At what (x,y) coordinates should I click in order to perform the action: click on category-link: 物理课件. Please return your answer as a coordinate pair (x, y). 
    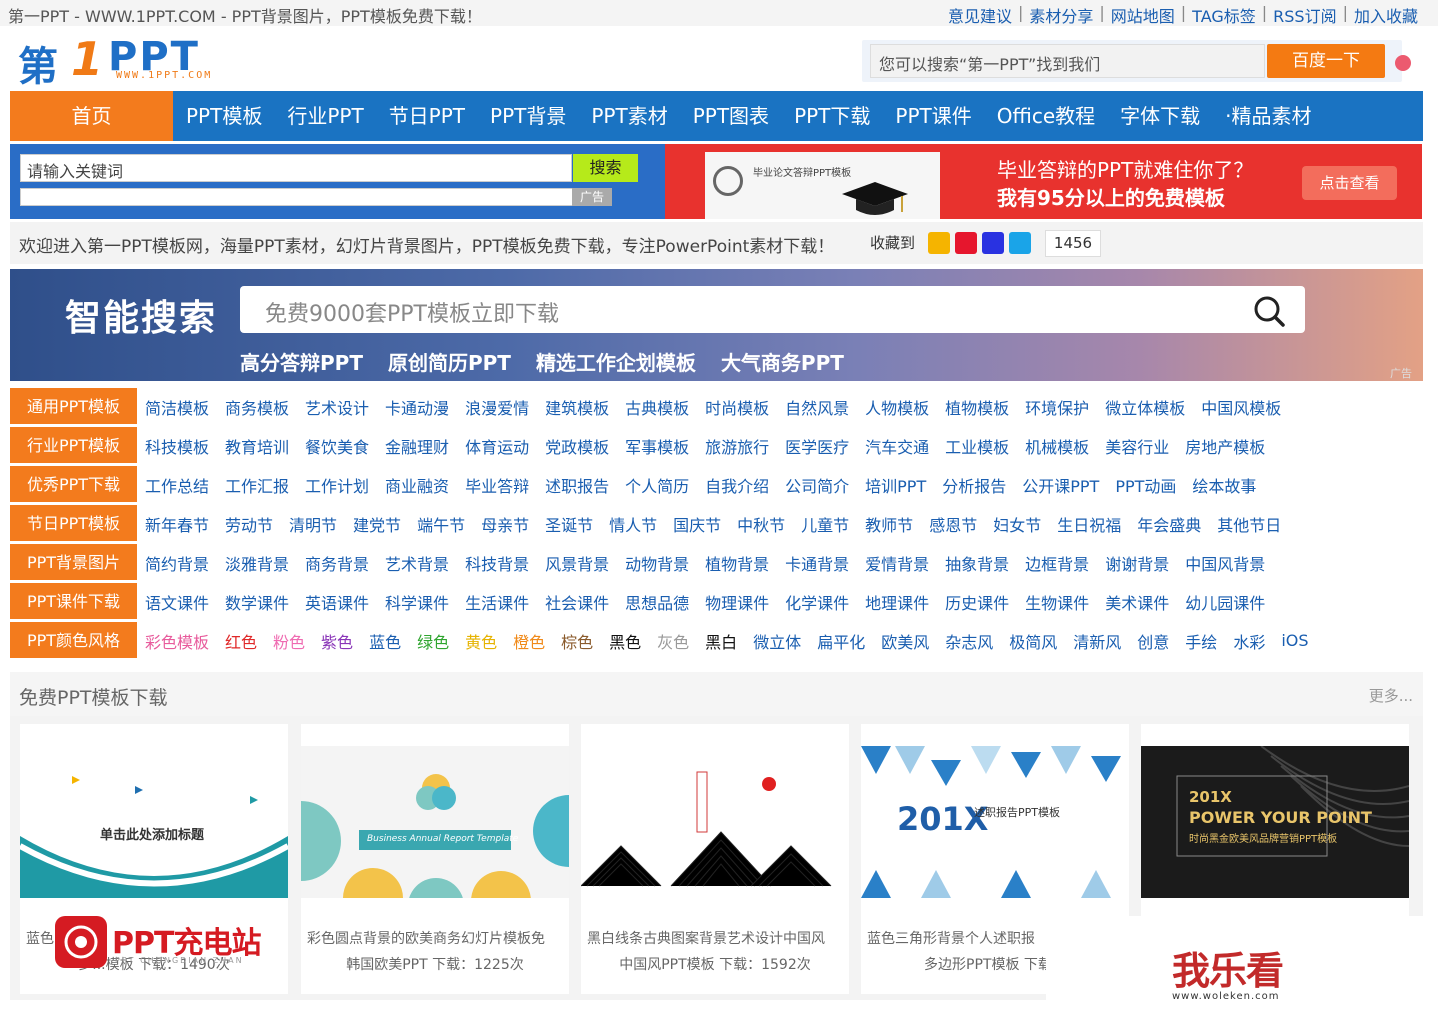
    Looking at the image, I should click on (737, 602).